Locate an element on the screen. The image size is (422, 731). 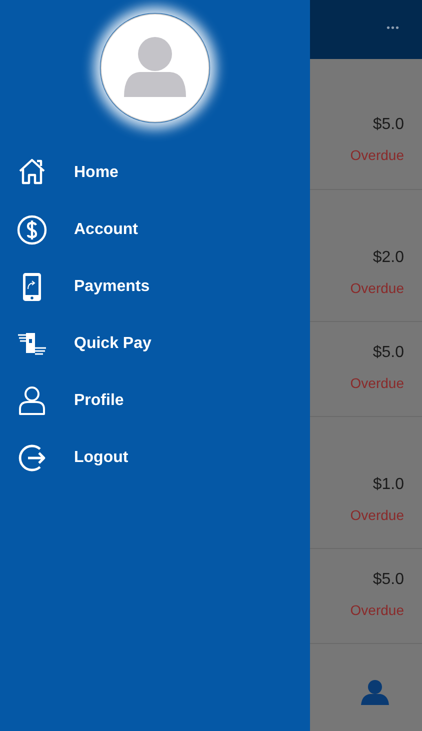
dollar-icon is located at coordinates (32, 230).